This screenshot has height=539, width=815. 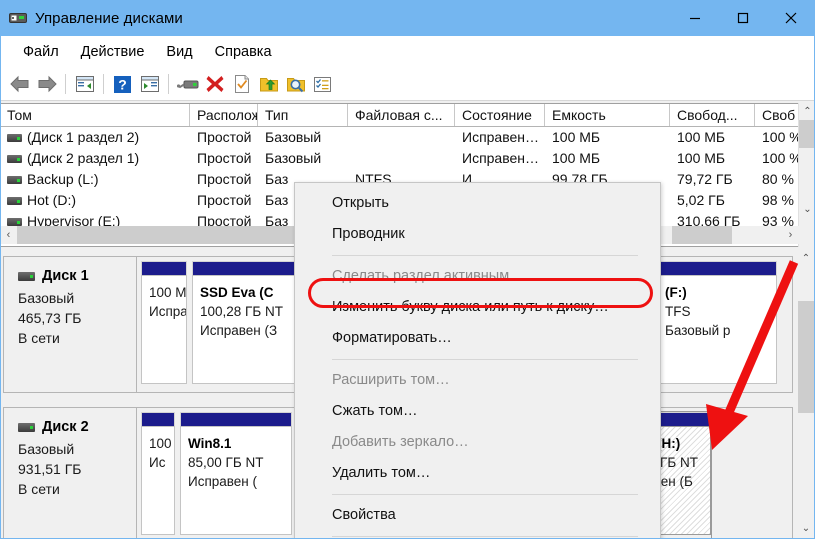 I want to click on cell-free: 79,72 ГБ, so click(x=705, y=179).